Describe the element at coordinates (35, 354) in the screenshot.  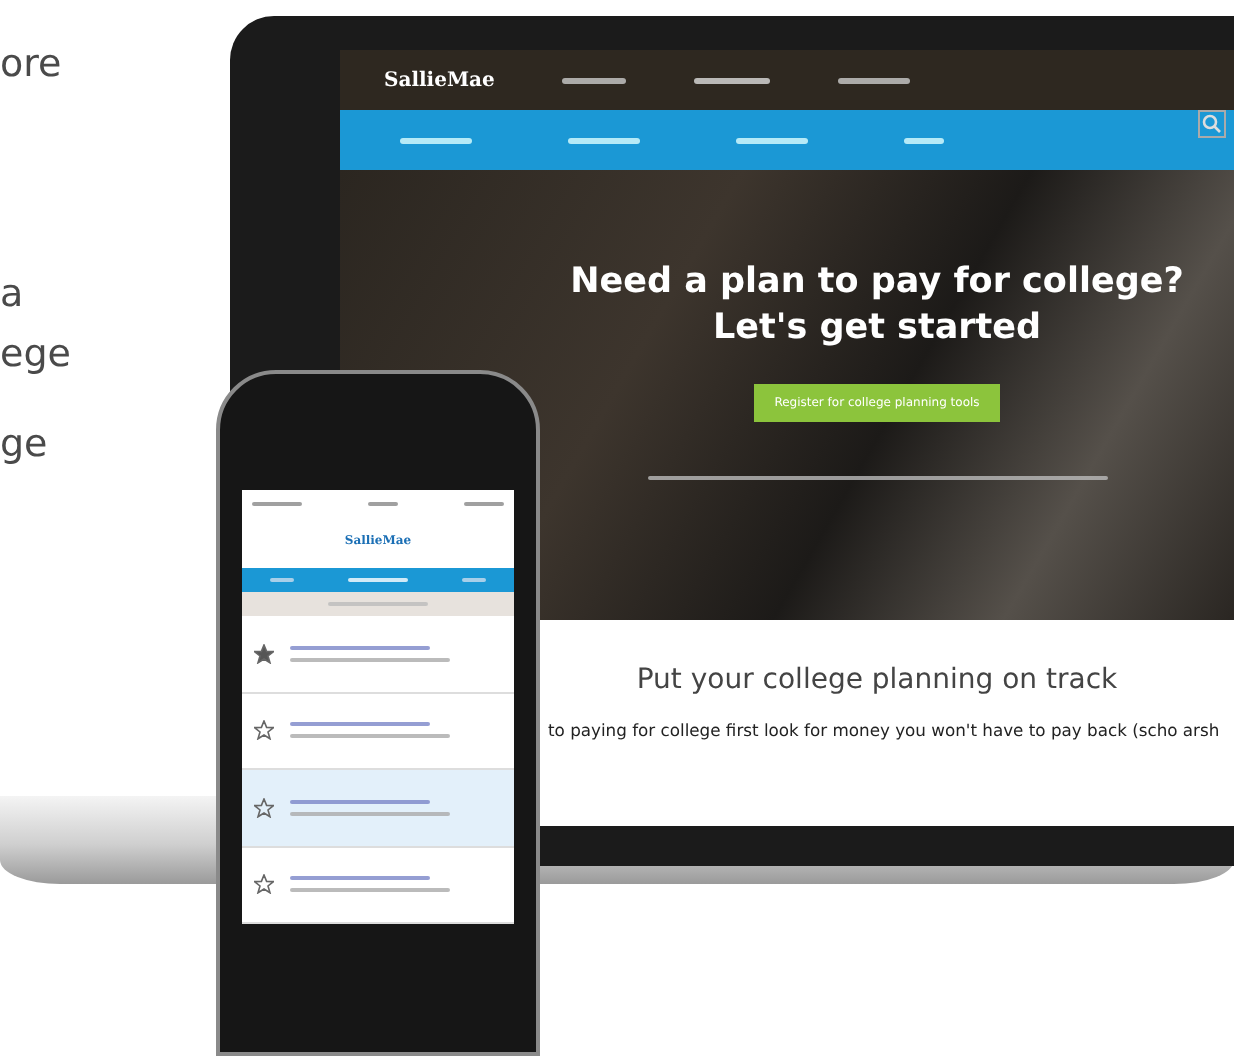
I see `body-text-fragment: ege` at that location.